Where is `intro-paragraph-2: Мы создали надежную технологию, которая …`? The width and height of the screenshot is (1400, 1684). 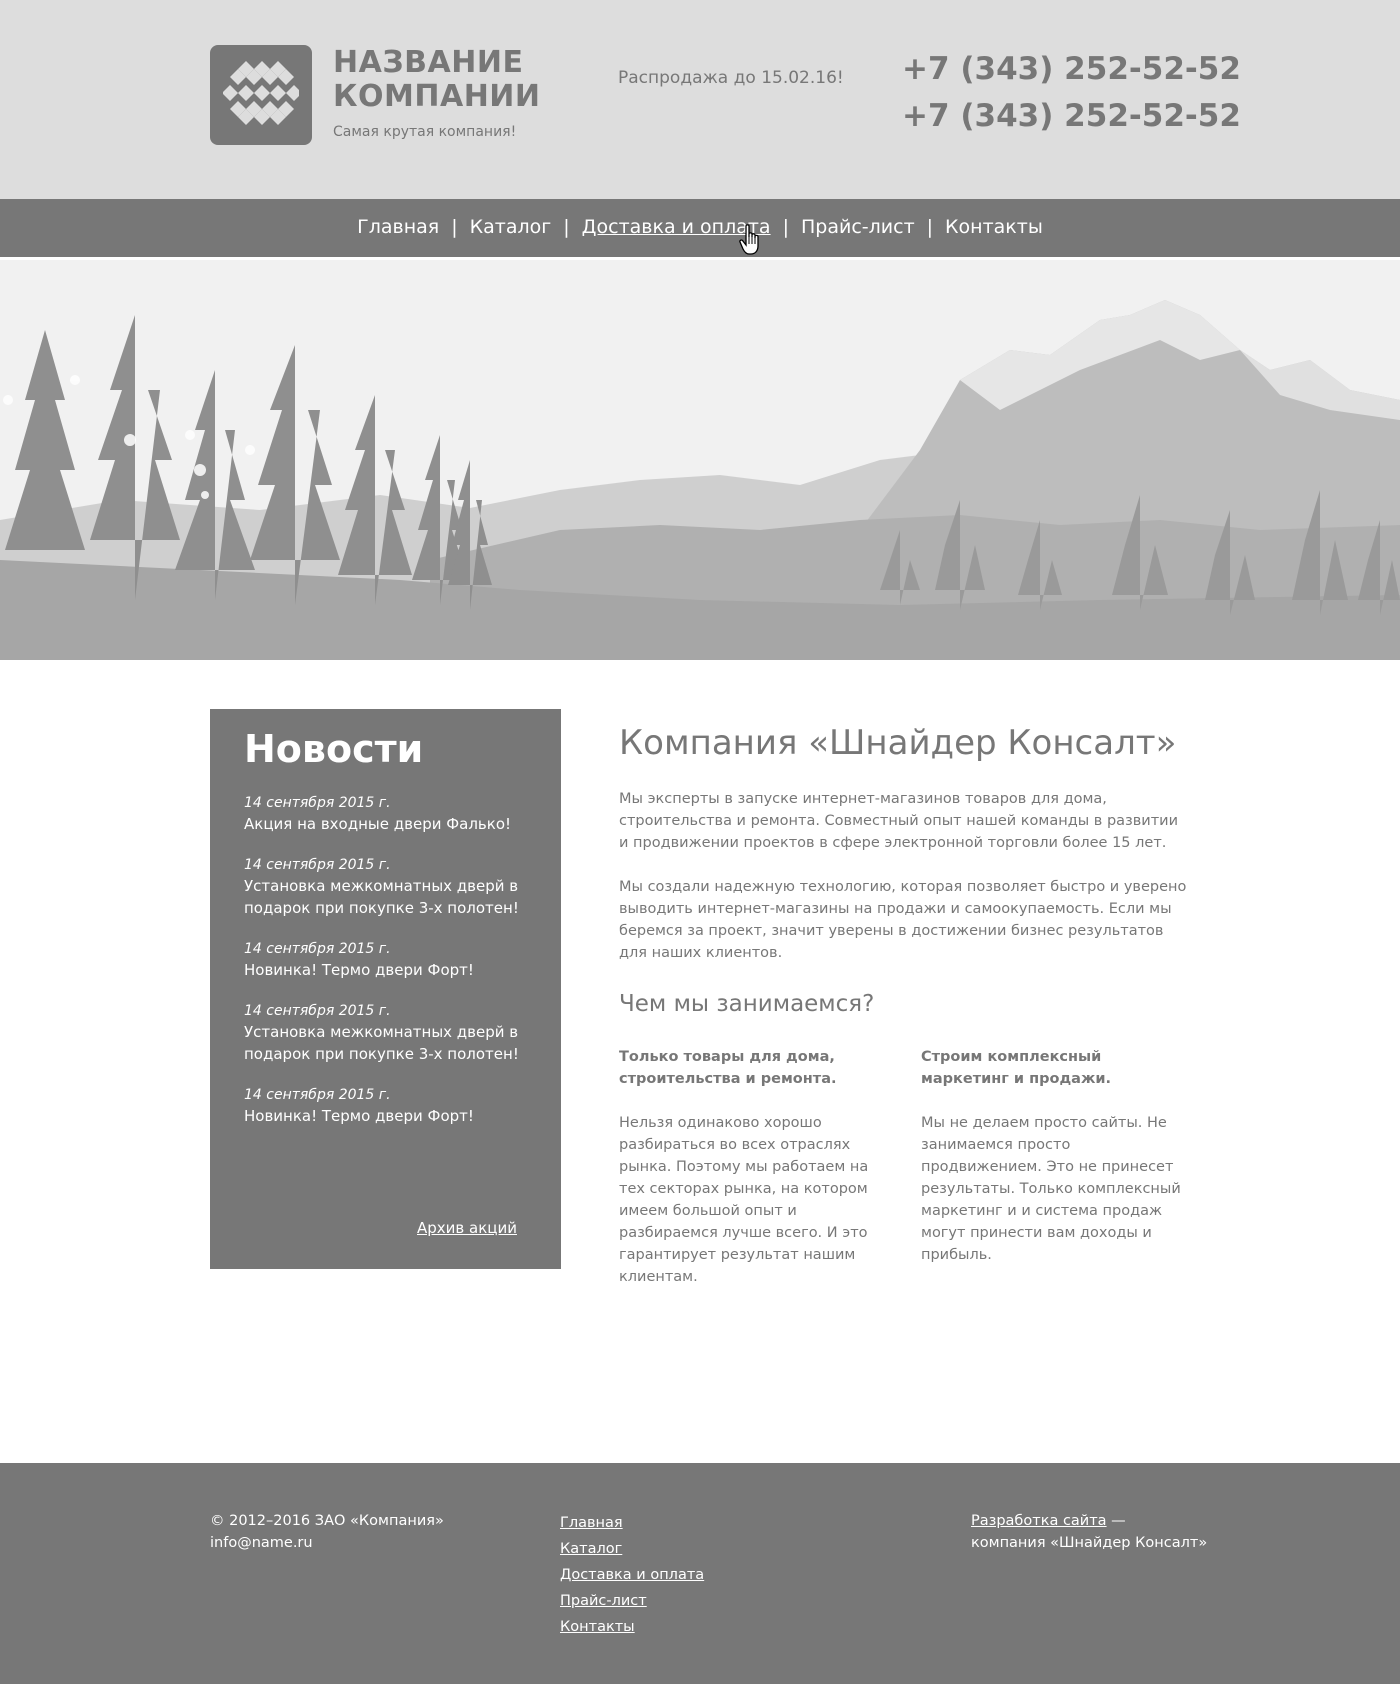 intro-paragraph-2: Мы создали надежную технологию, которая … is located at coordinates (903, 920).